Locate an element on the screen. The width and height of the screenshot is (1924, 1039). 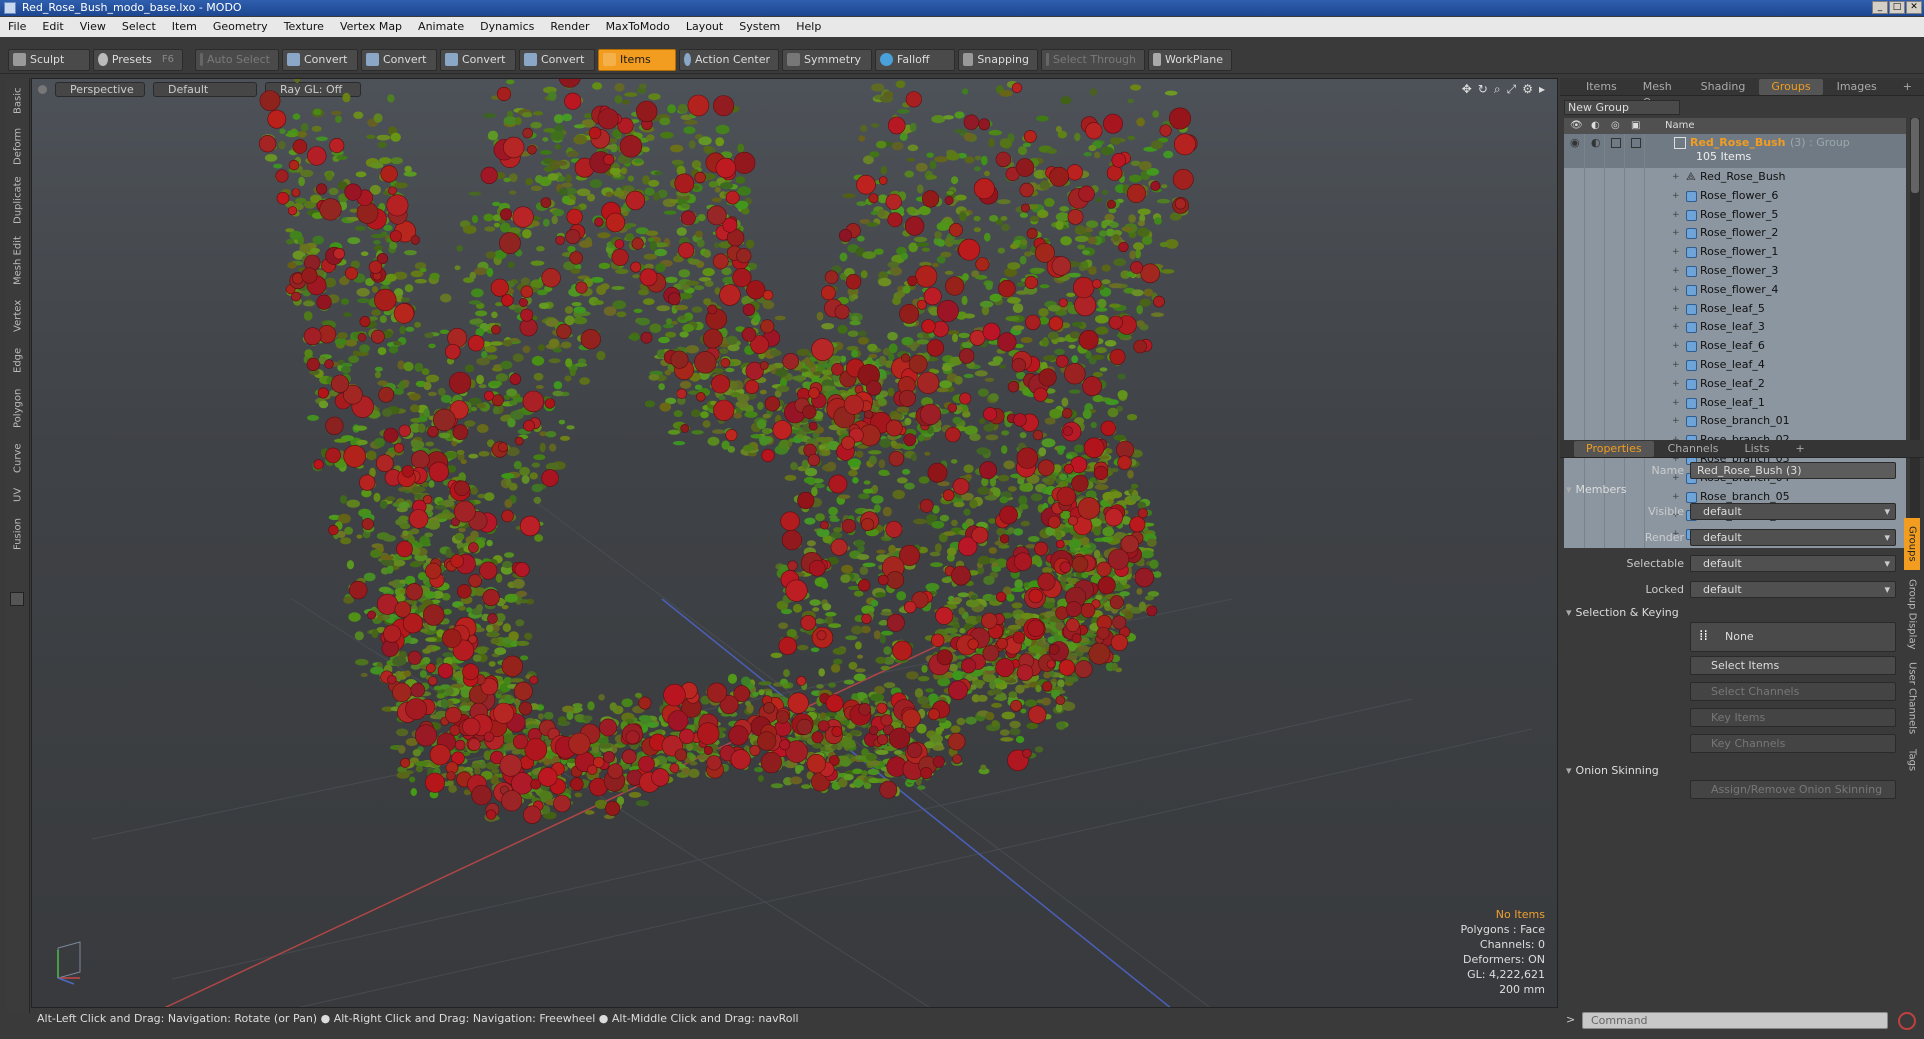
tab-fusion: Fusion is located at coordinates (18, 534).